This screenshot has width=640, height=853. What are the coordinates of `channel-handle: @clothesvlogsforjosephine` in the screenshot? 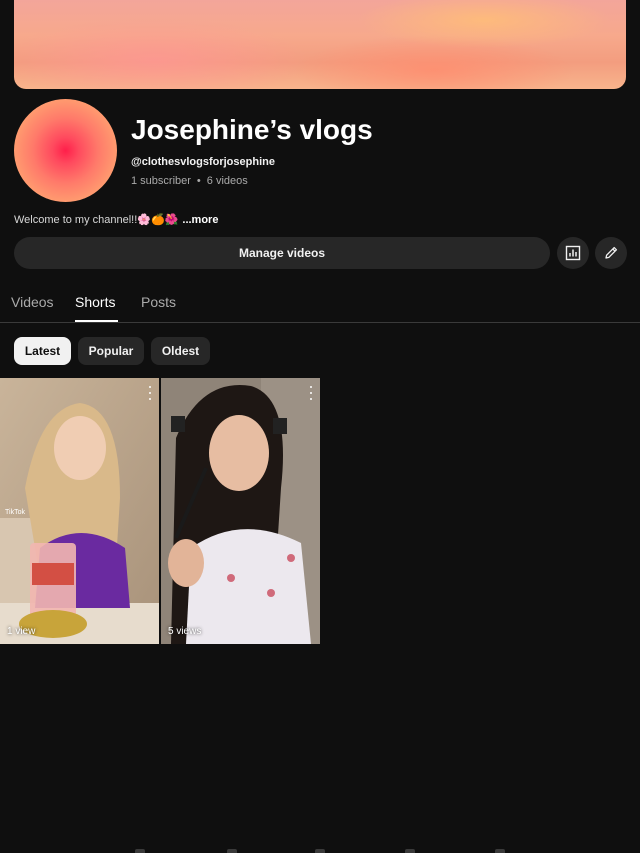 It's located at (203, 162).